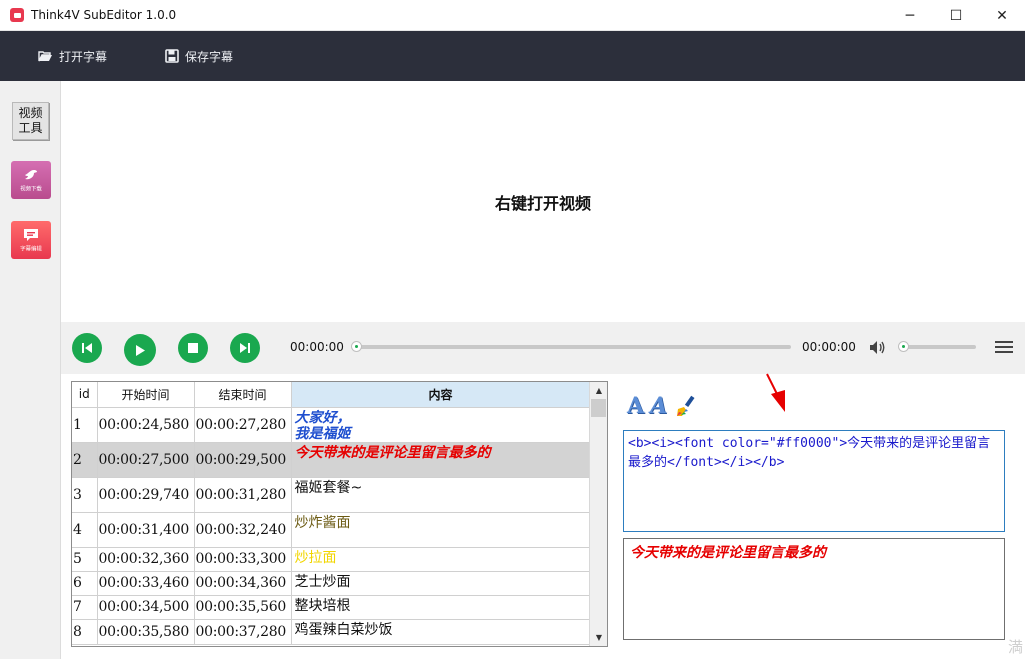 The width and height of the screenshot is (1025, 659). Describe the element at coordinates (31, 189) in the screenshot. I see `video-download-label: 视频下载` at that location.